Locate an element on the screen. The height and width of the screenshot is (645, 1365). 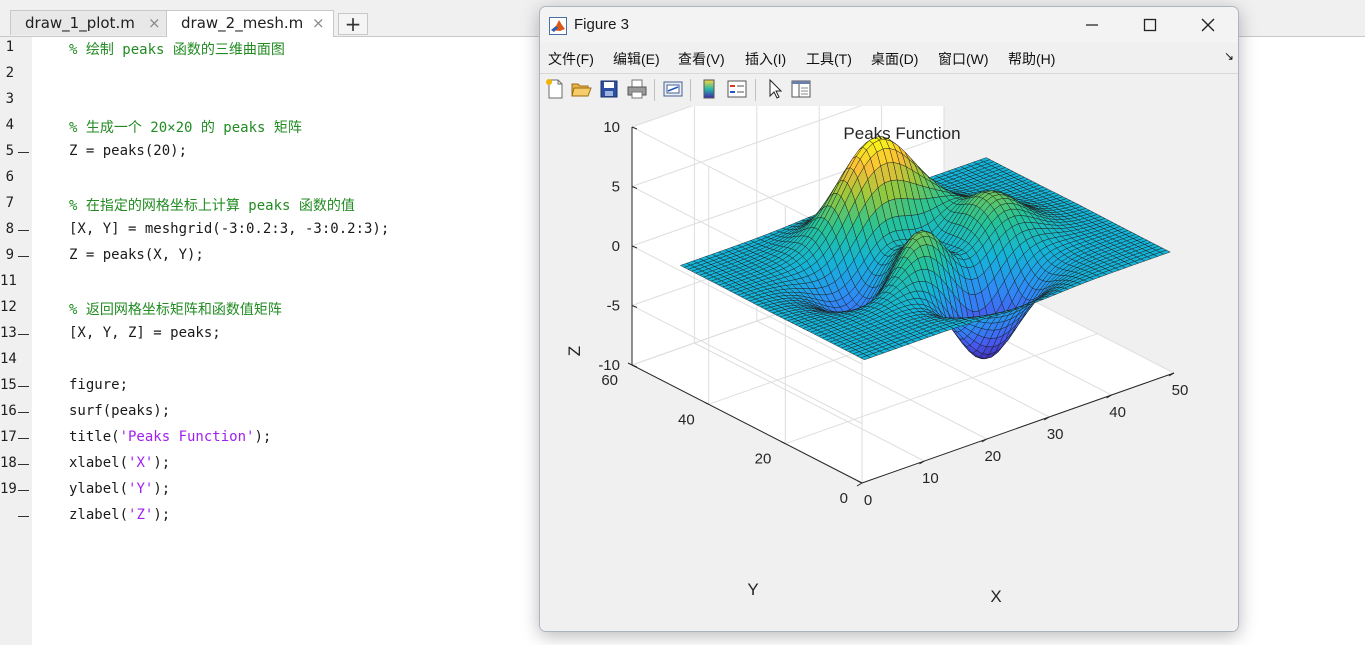
menu-window: 窗口(W) is located at coordinates (963, 59).